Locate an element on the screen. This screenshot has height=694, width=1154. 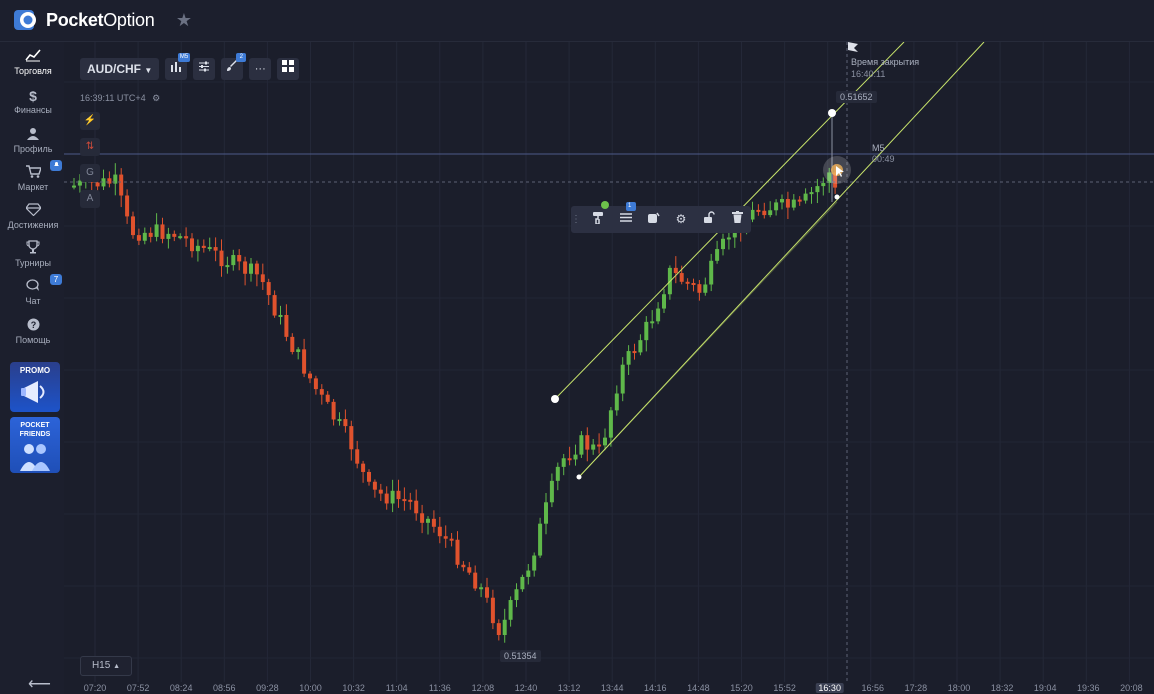
sidebar-item-profile: Профиль is located at coordinates (33, 143).